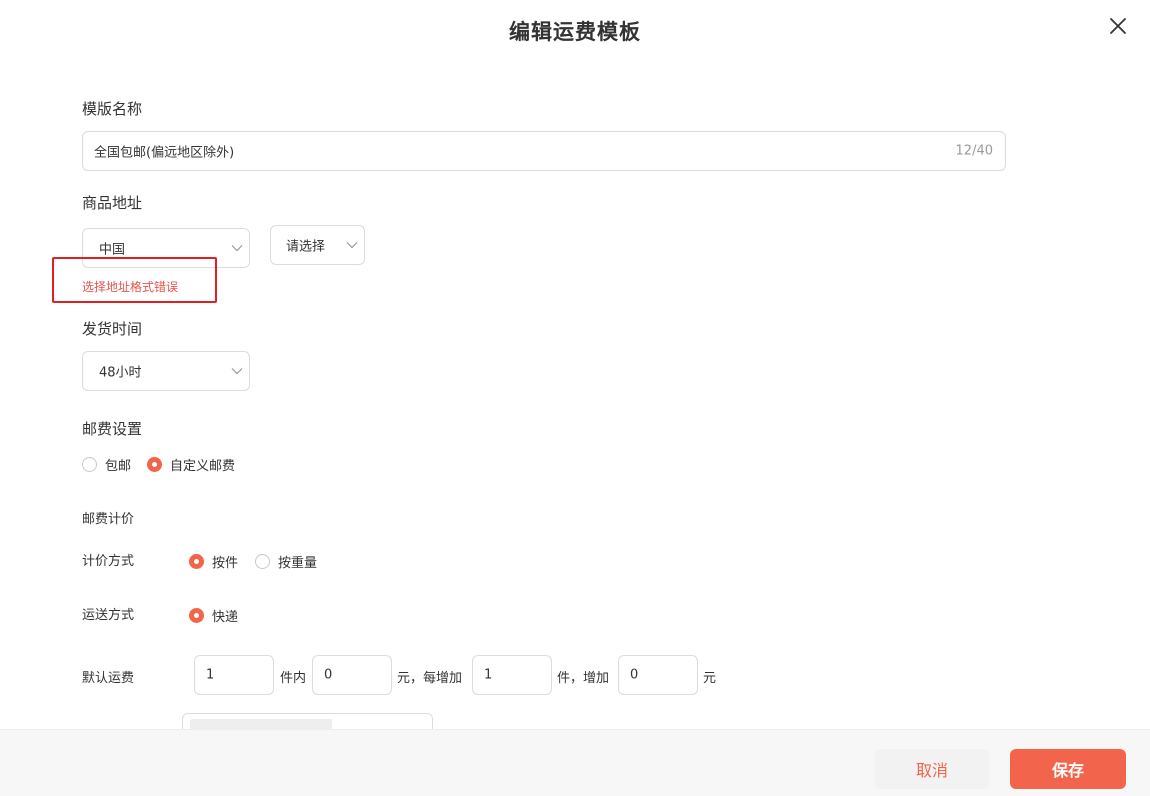  Describe the element at coordinates (112, 250) in the screenshot. I see `country-value: 中国` at that location.